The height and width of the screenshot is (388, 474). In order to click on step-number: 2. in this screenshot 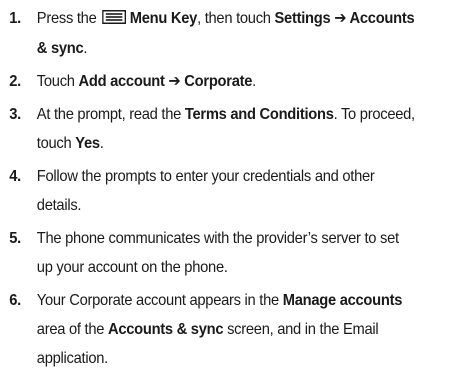, I will do `click(15, 81)`.